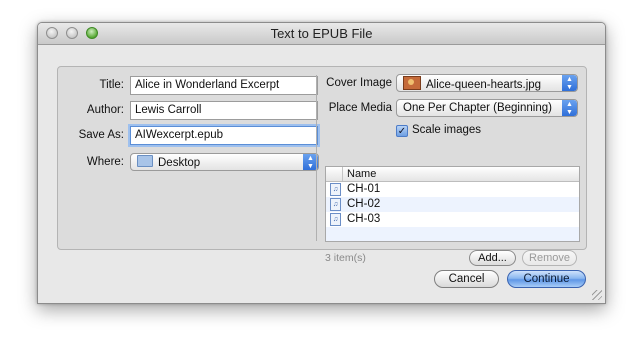  Describe the element at coordinates (549, 258) in the screenshot. I see `remove-button: Remove` at that location.